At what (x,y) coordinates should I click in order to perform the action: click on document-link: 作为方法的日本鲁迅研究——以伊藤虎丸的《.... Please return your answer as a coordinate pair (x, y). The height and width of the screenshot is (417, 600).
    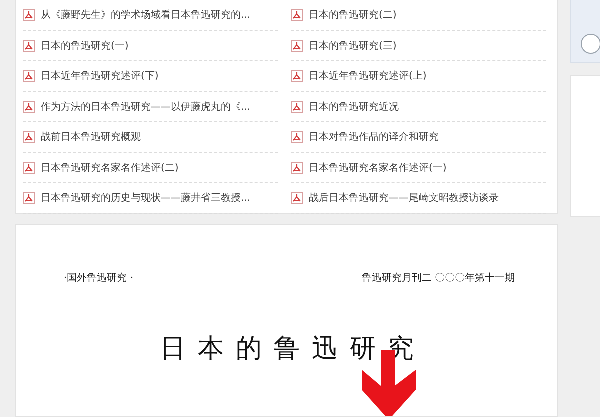
    Looking at the image, I should click on (146, 107).